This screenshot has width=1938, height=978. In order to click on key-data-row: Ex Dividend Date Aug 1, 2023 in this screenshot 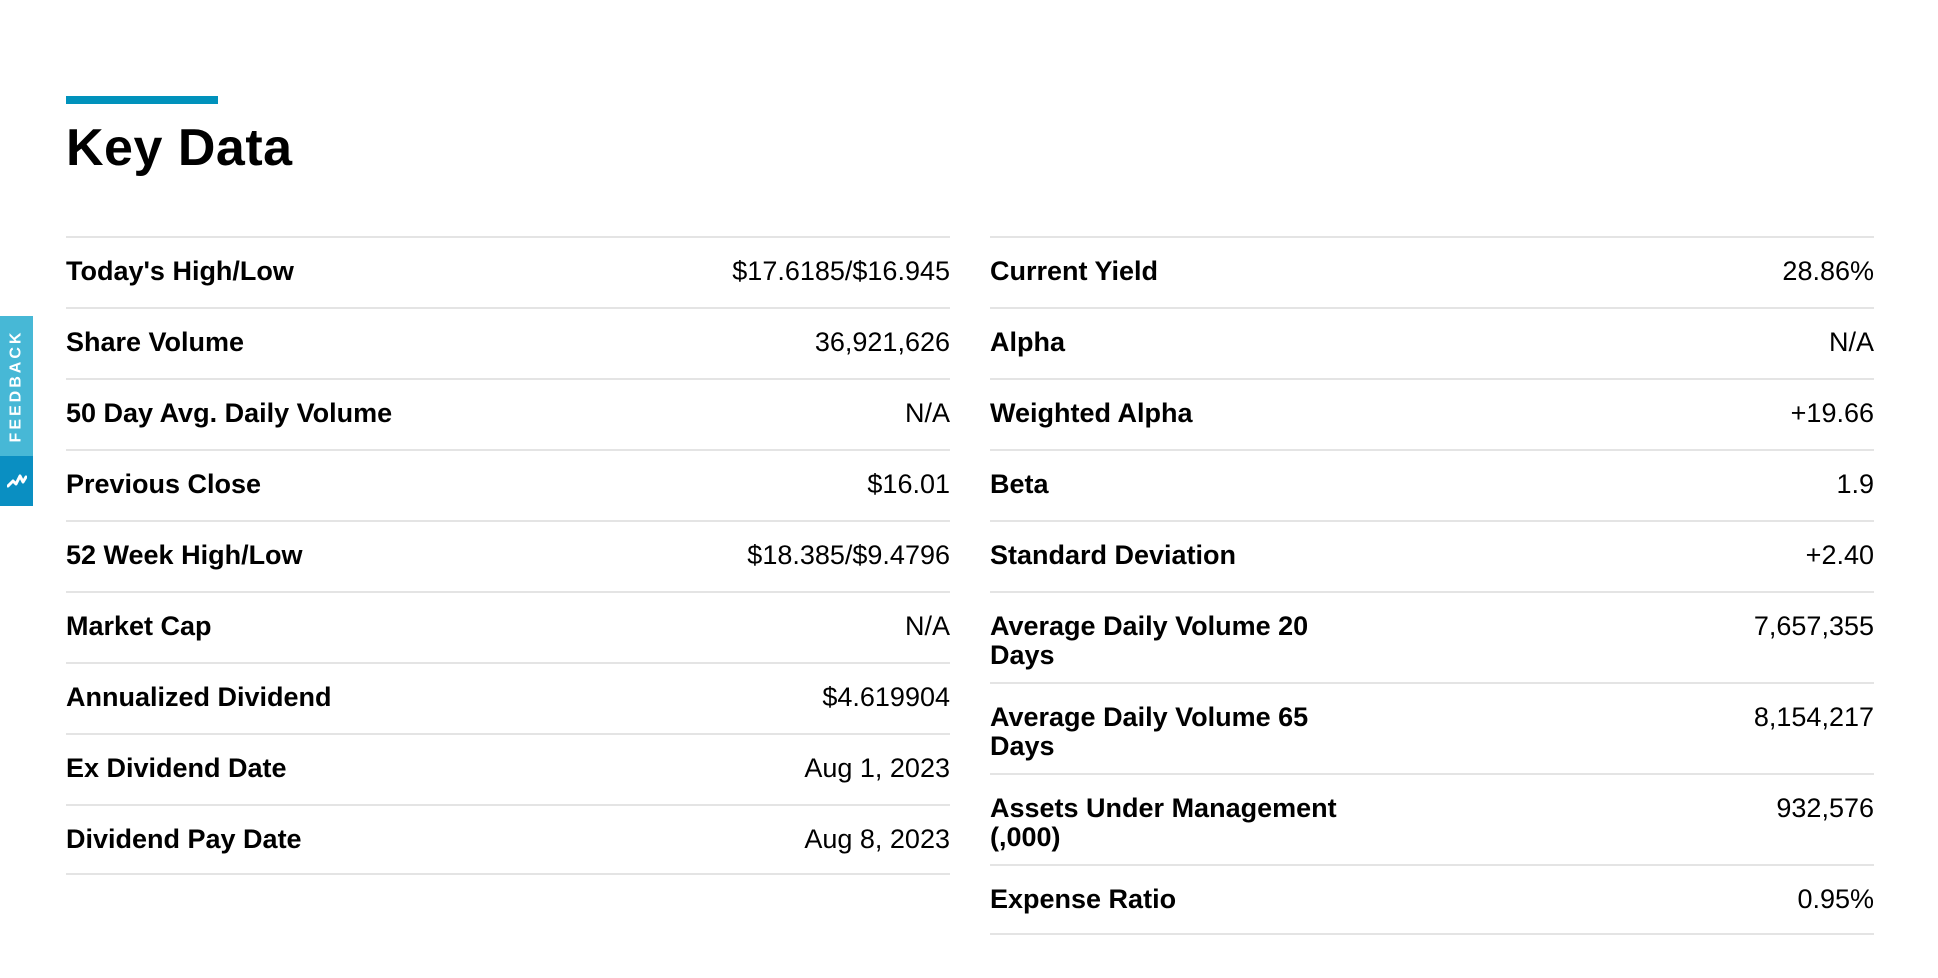, I will do `click(508, 768)`.